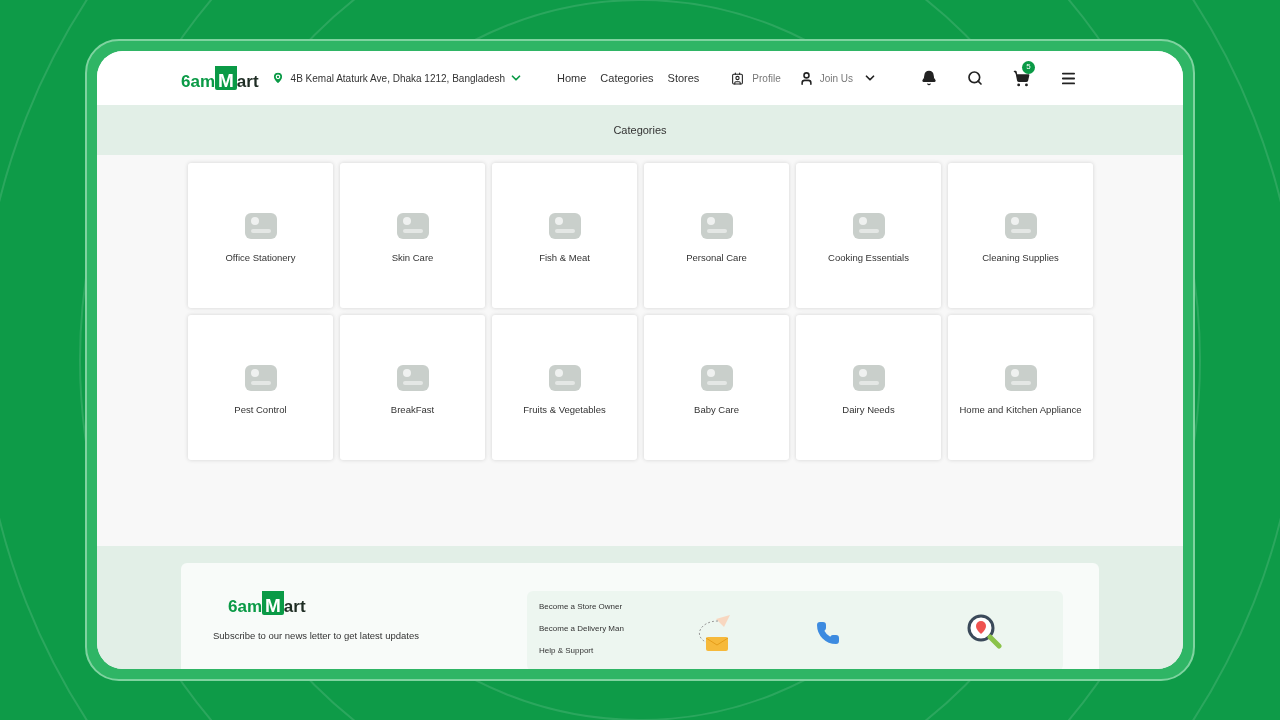 The height and width of the screenshot is (720, 1280). I want to click on category-card: BreakFast, so click(412, 387).